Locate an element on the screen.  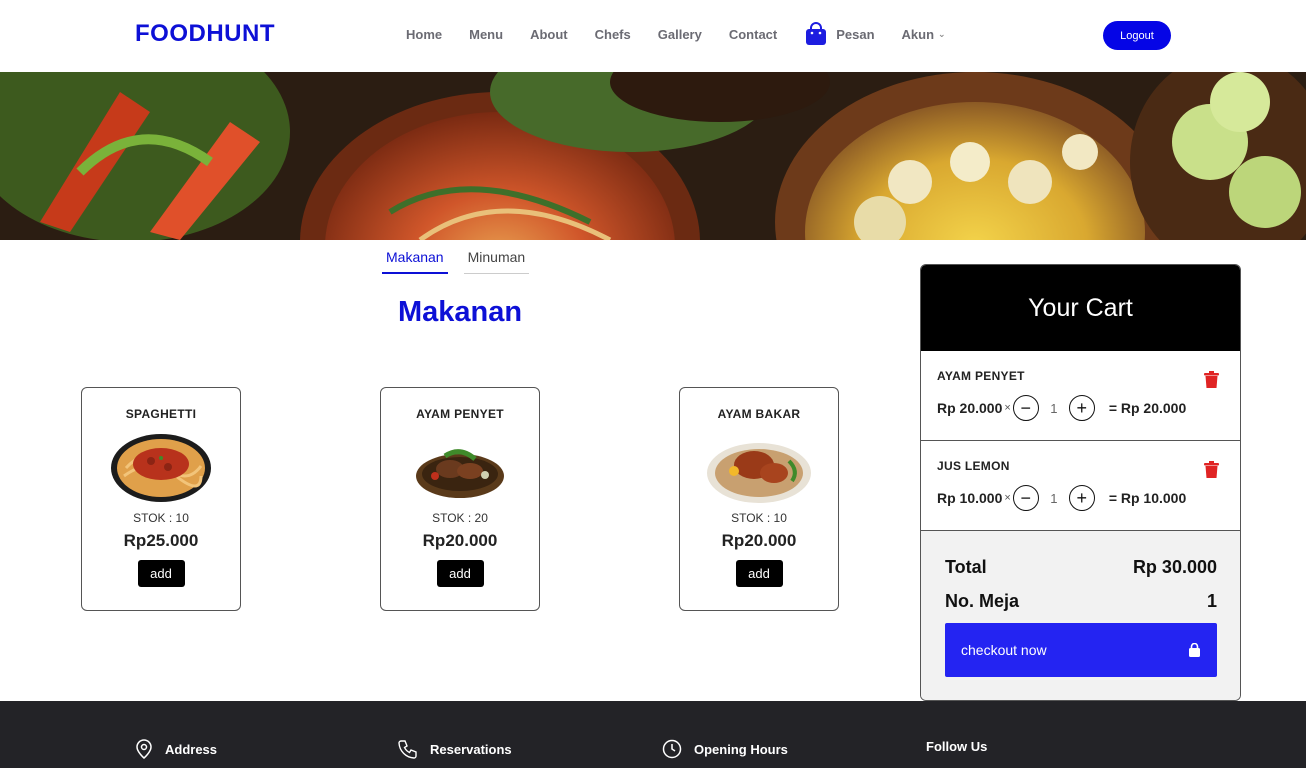
product-card: AYAM BAKAR STOK : 10 Rp20.000 add is located at coordinates (759, 499).